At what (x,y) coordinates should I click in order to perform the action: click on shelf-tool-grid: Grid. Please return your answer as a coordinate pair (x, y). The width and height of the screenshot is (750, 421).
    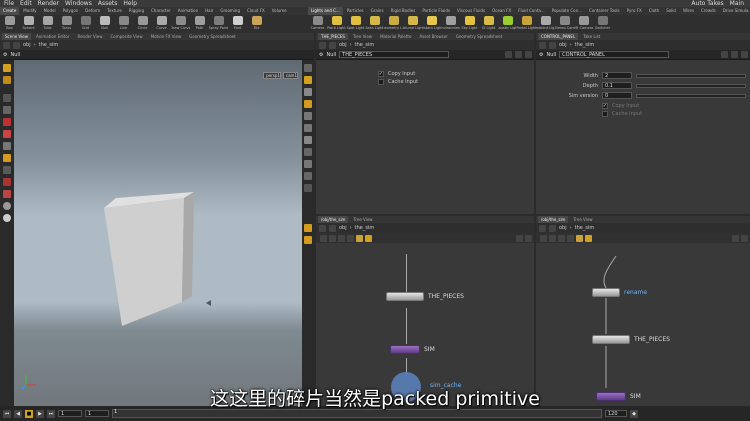
    Looking at the image, I should click on (85, 23).